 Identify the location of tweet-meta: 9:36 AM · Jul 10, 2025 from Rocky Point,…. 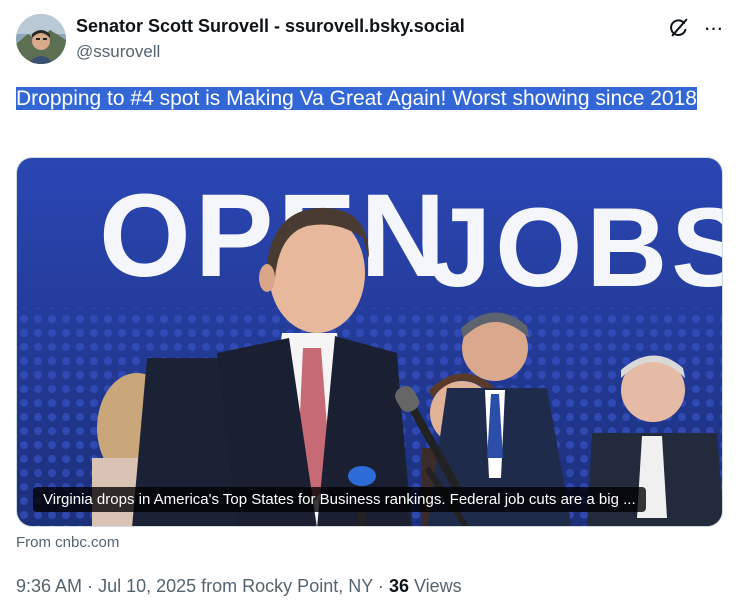
(239, 586).